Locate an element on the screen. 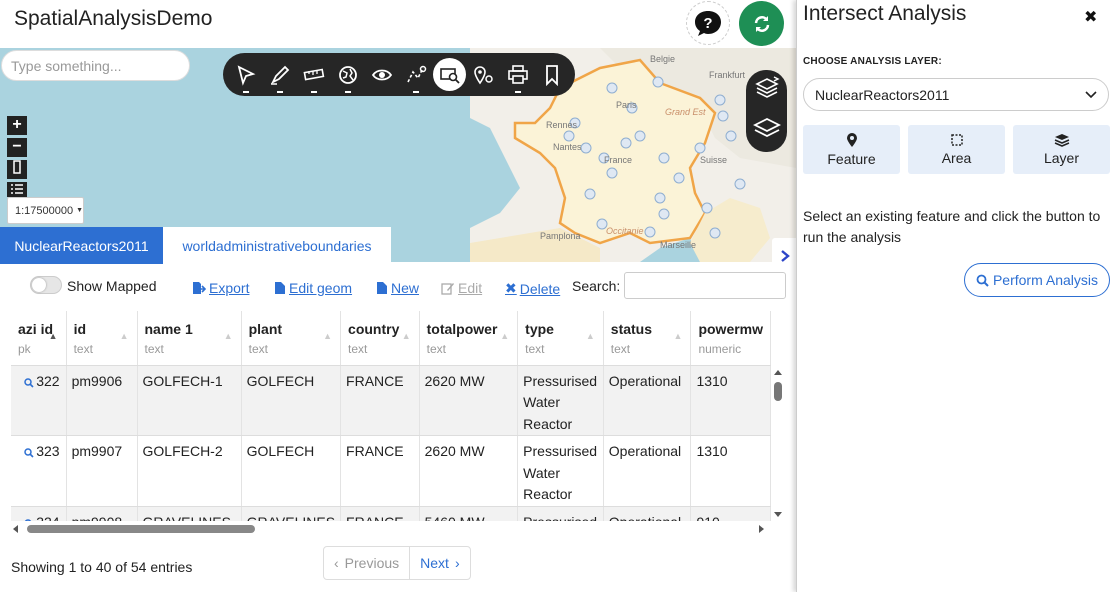 The image size is (1112, 592). feature-mode-button: Feature is located at coordinates (851, 149).